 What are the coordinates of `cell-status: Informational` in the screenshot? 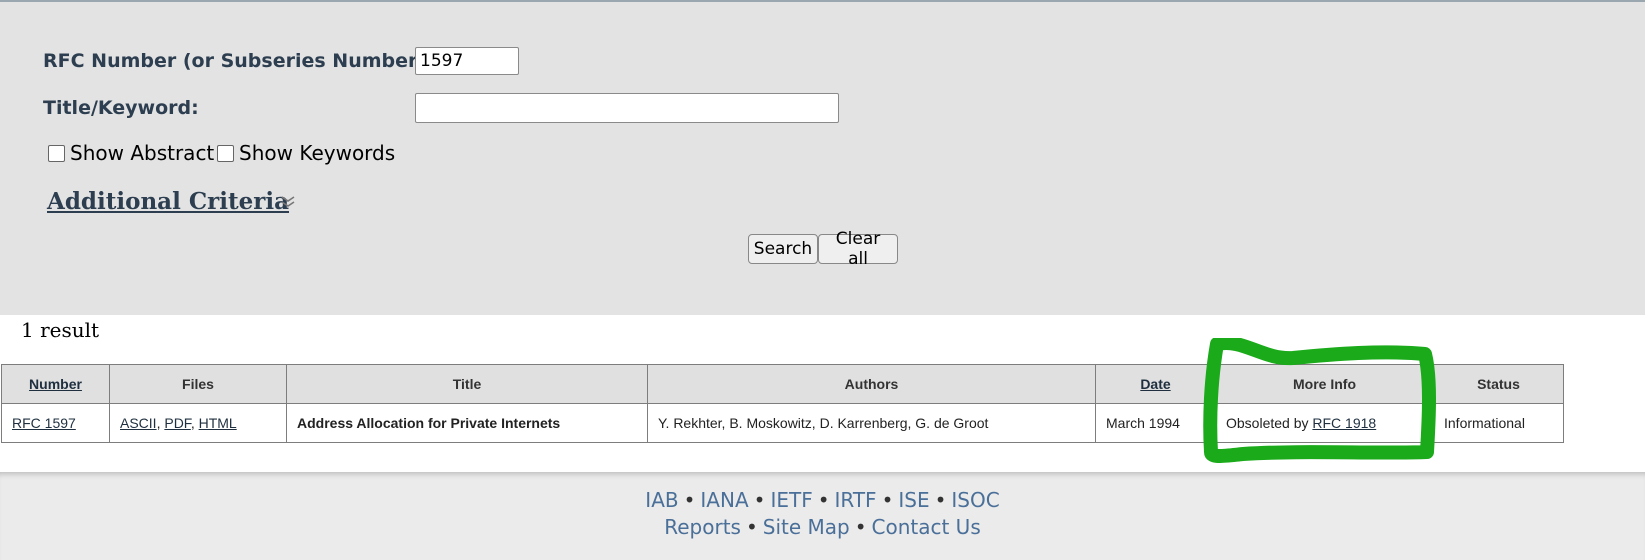 It's located at (1498, 423).